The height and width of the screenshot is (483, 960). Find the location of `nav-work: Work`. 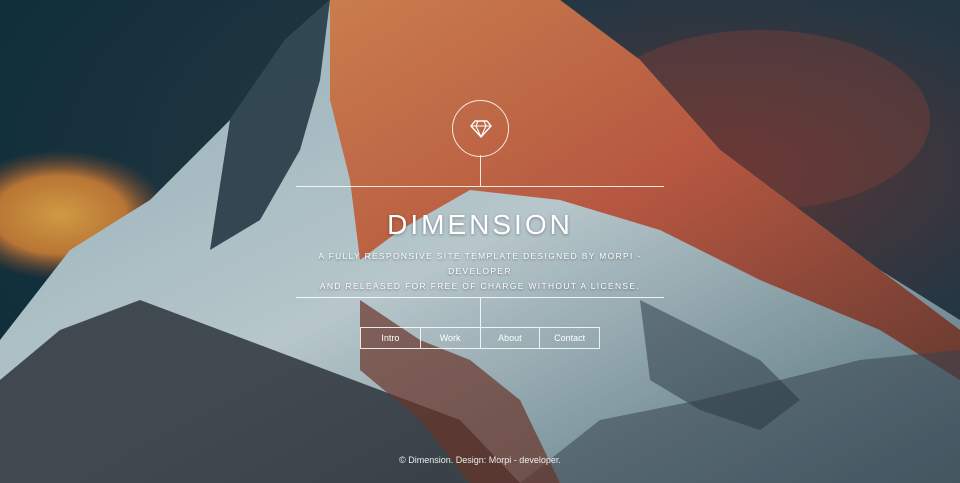

nav-work: Work is located at coordinates (449, 338).